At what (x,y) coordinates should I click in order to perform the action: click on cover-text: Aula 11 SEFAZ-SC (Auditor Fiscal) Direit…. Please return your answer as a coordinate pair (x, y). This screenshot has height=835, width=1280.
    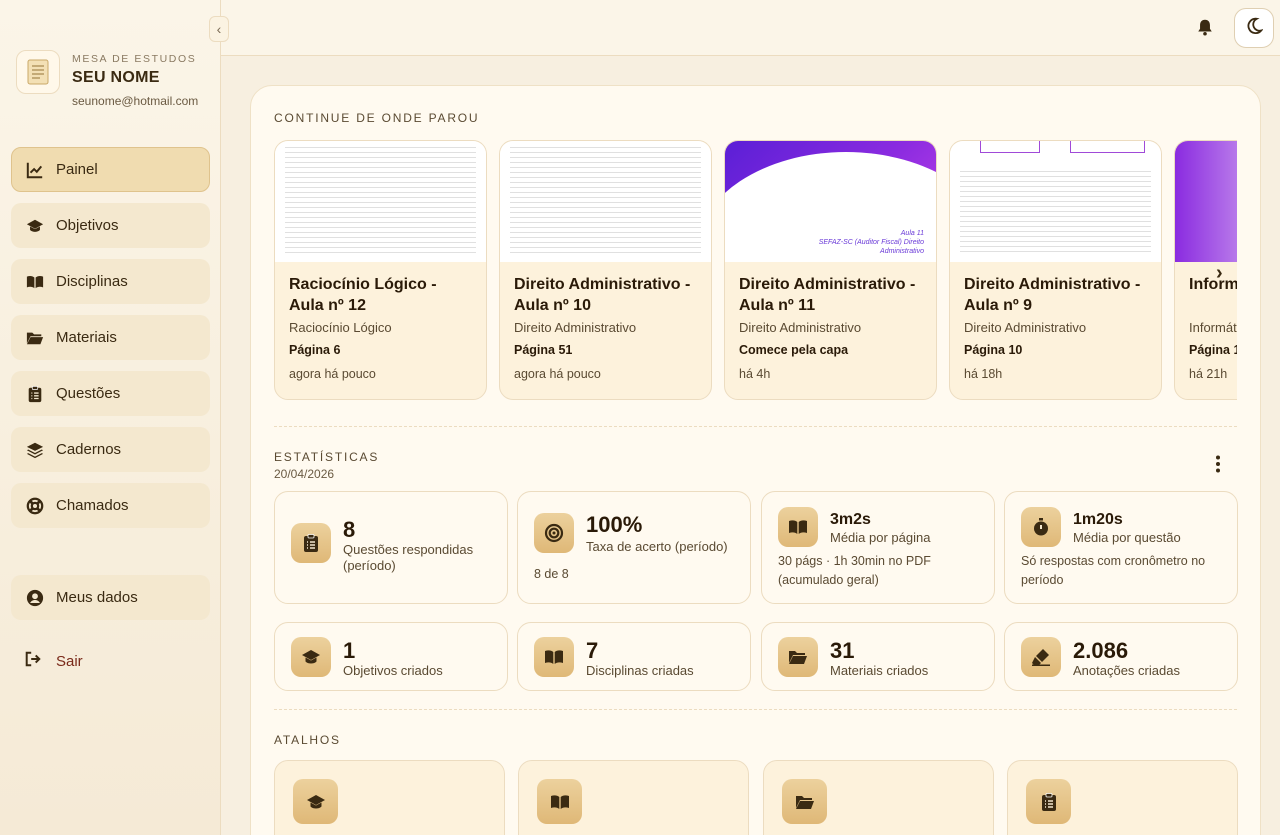
    Looking at the image, I should click on (871, 242).